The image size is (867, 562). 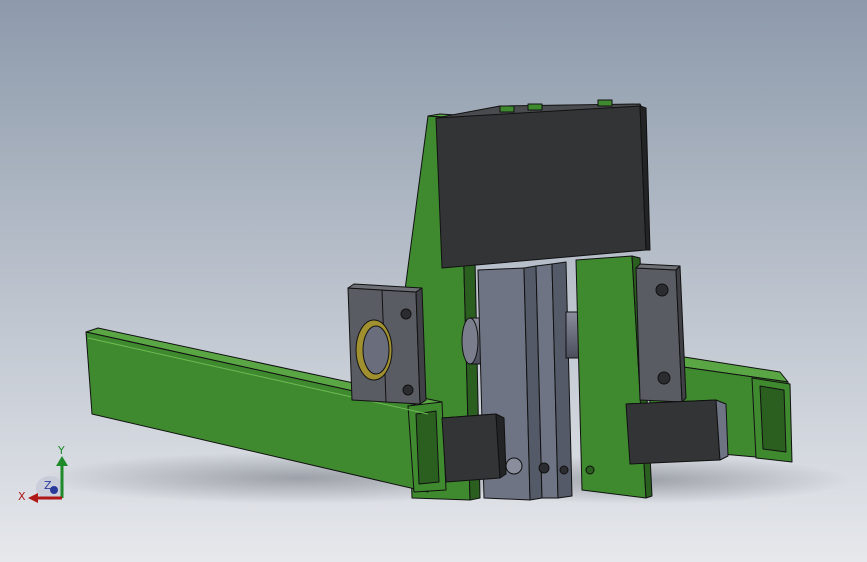 What do you see at coordinates (474, 448) in the screenshot?
I see `left-end-cap` at bounding box center [474, 448].